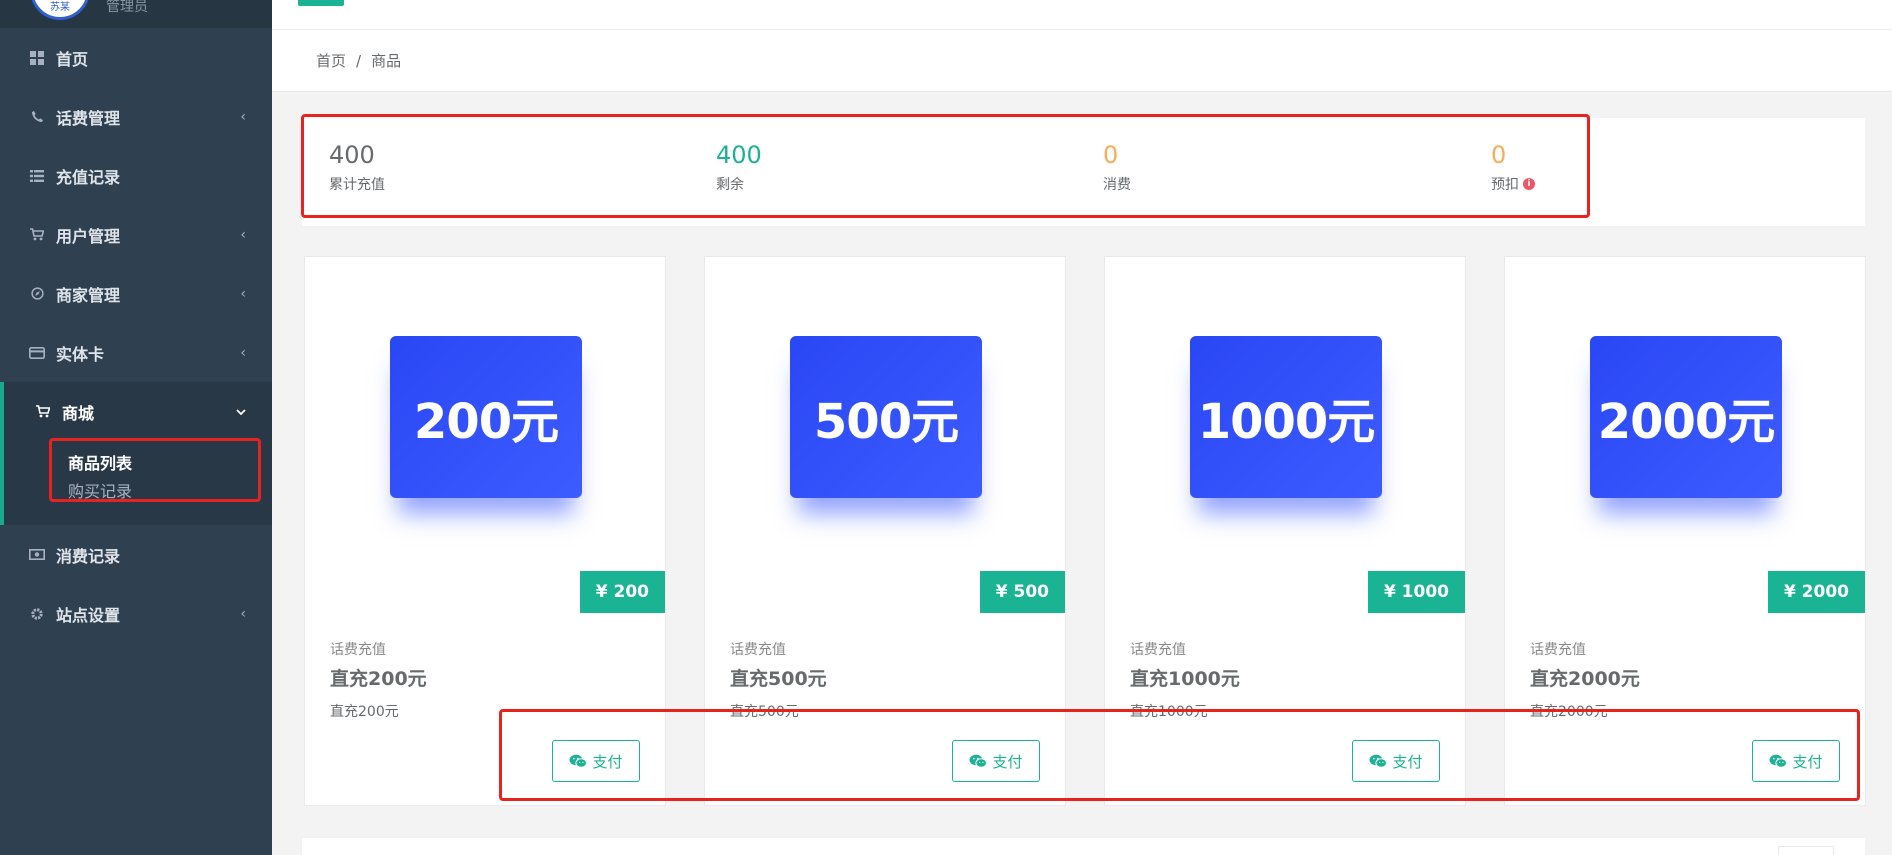  I want to click on sidebar-item-label: 充值记录, so click(88, 177).